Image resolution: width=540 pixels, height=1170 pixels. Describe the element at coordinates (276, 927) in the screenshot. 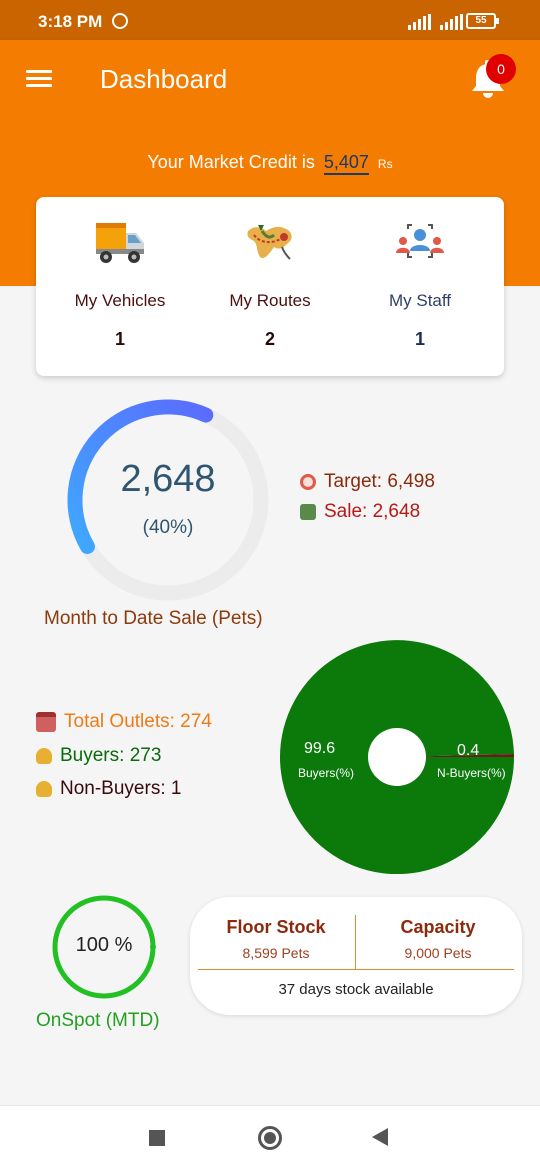

I see `floor-stock-title: Floor Stock` at that location.